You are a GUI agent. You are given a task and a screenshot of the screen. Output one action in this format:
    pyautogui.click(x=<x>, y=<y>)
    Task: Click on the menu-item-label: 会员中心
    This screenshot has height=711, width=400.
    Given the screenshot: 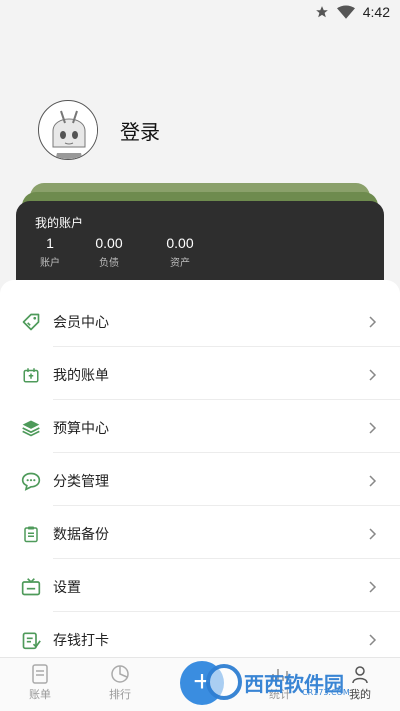 What is the action you would take?
    pyautogui.click(x=81, y=322)
    